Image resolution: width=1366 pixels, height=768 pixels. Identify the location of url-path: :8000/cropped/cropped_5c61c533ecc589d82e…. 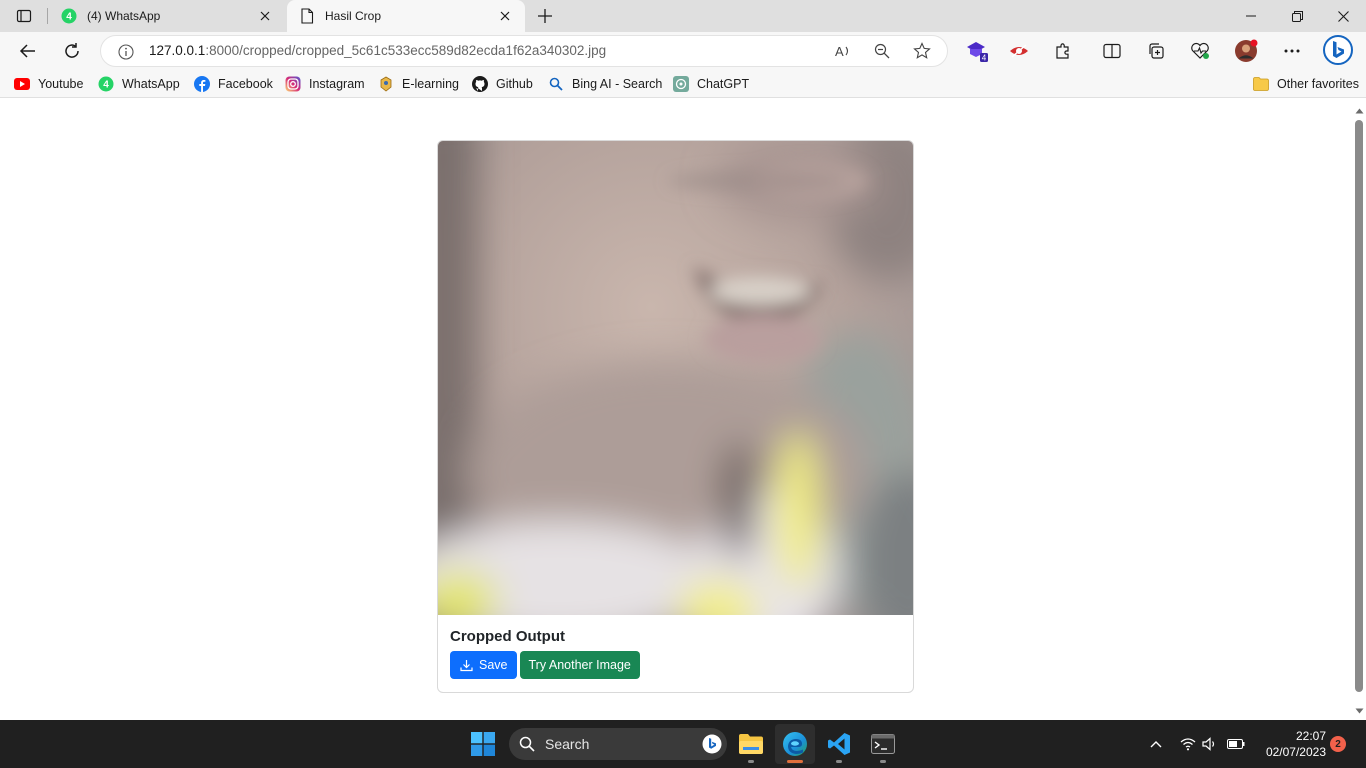
(406, 50).